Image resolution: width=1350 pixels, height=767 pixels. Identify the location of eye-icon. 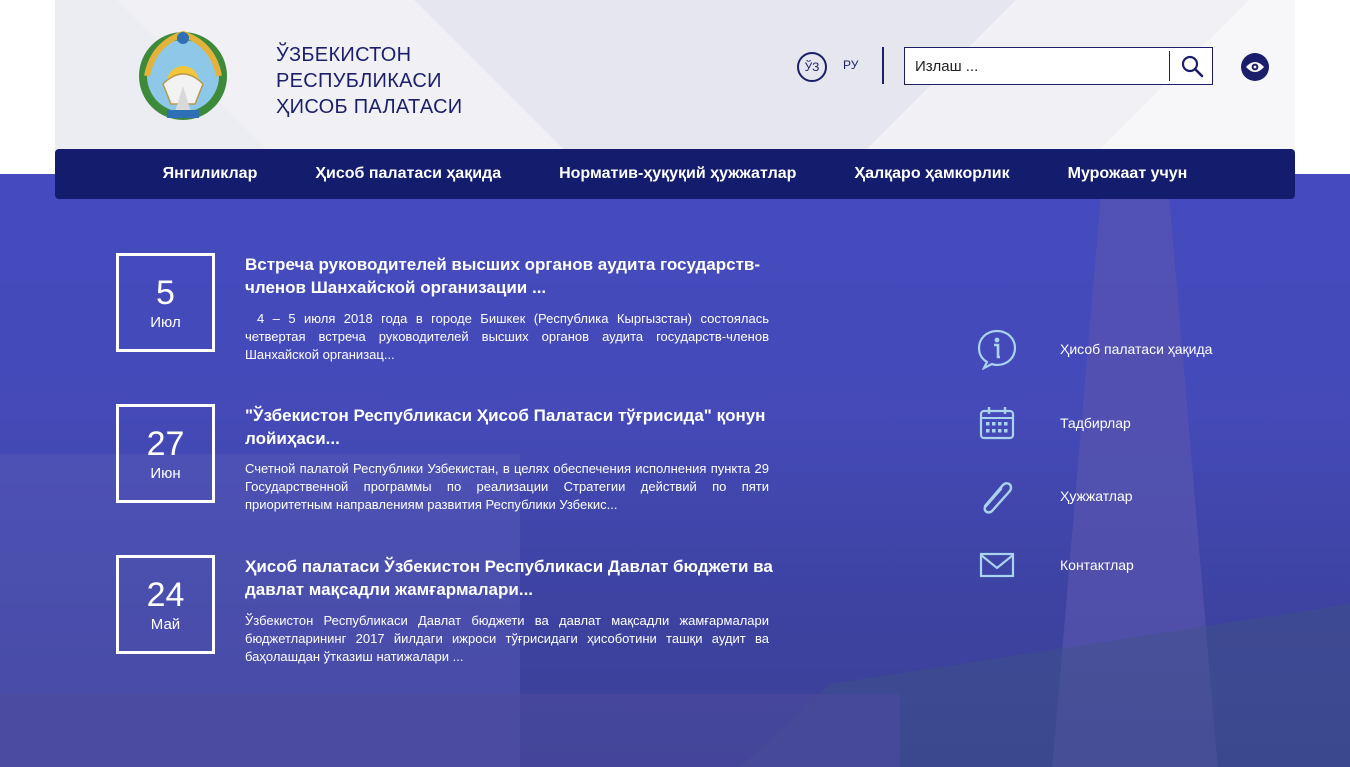
(1255, 67).